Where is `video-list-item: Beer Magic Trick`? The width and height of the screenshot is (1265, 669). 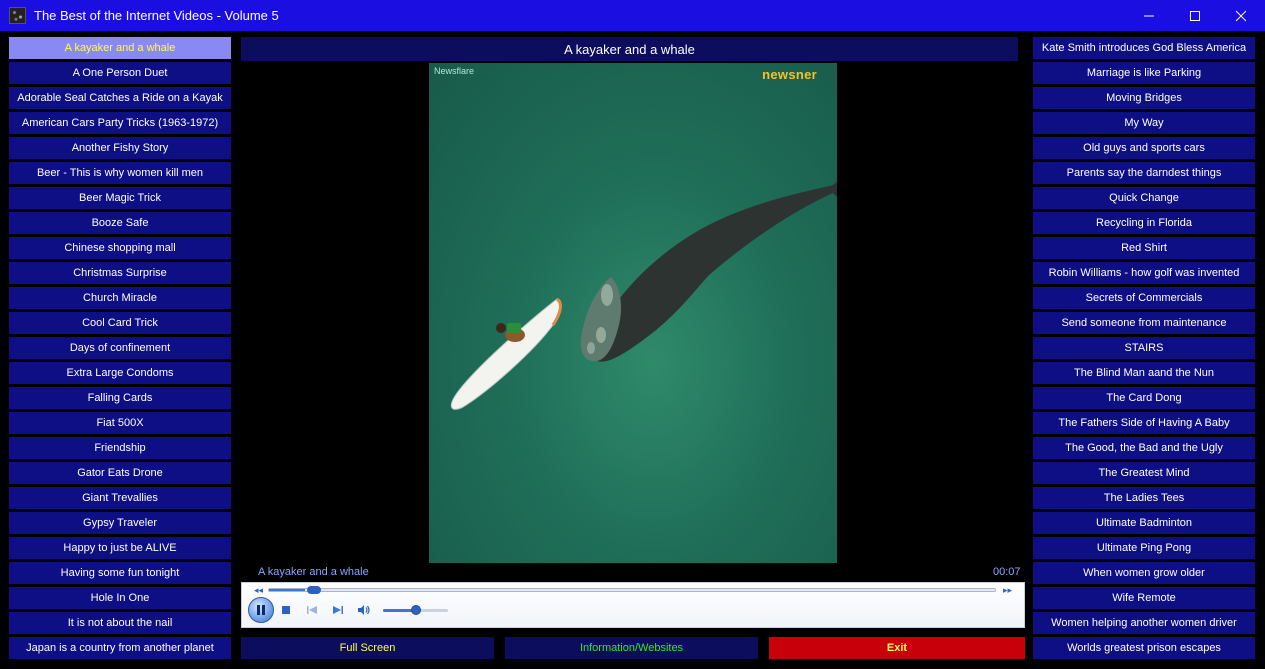 video-list-item: Beer Magic Trick is located at coordinates (120, 198).